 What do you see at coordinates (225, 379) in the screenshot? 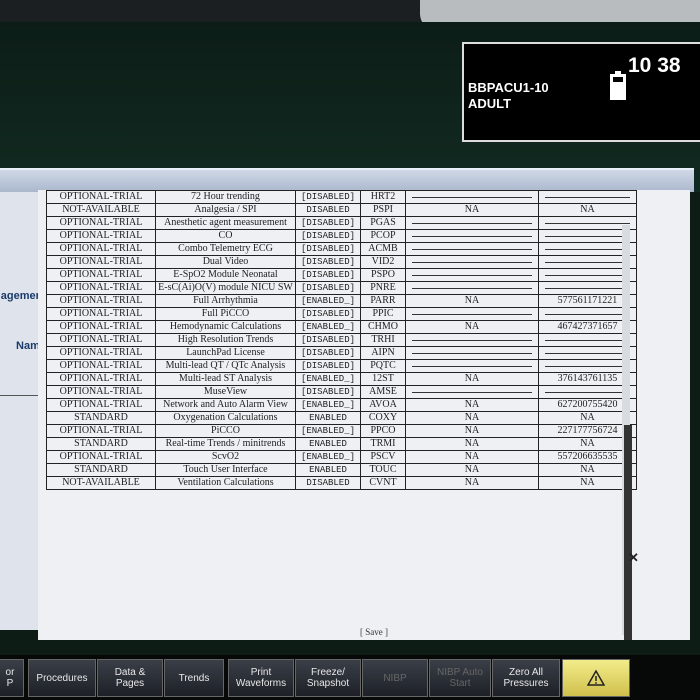
I see `feature-cell: Multi-lead ST Analysis` at bounding box center [225, 379].